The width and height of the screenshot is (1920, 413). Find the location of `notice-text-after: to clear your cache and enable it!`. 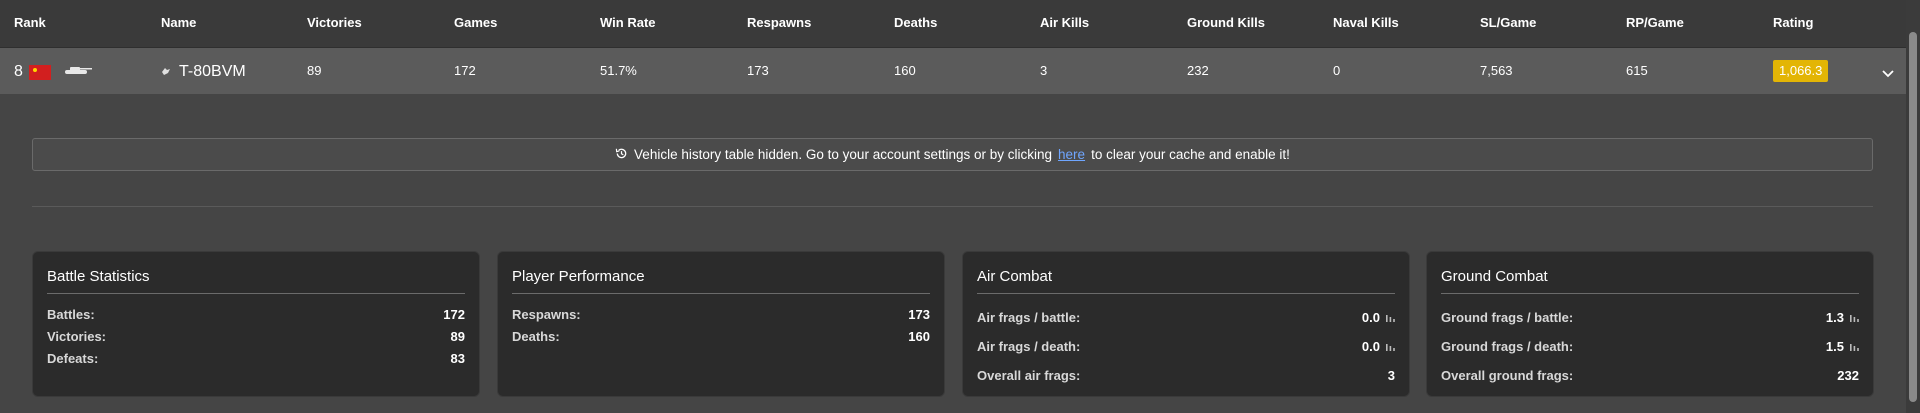

notice-text-after: to clear your cache and enable it! is located at coordinates (1190, 154).